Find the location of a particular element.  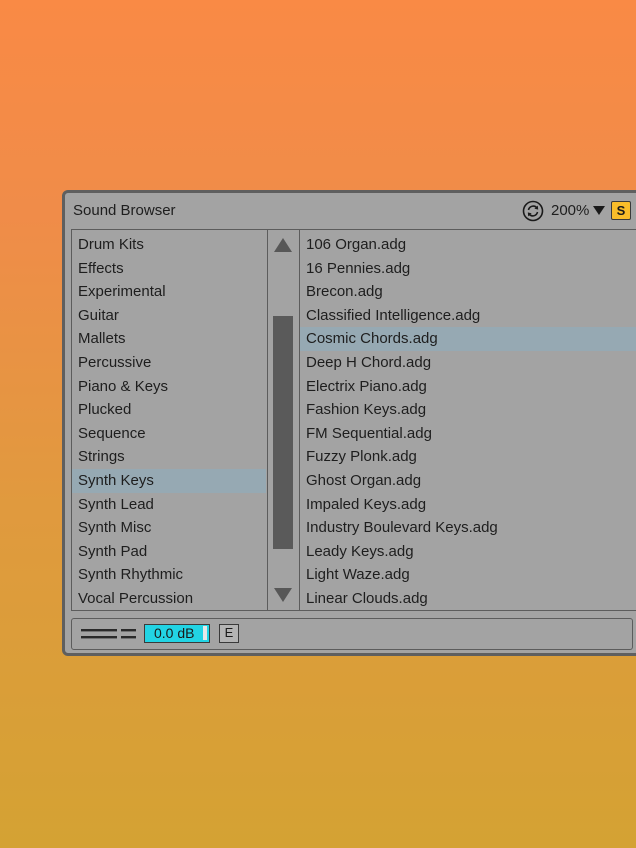

file-item: Leady Keys.adg is located at coordinates (468, 552).